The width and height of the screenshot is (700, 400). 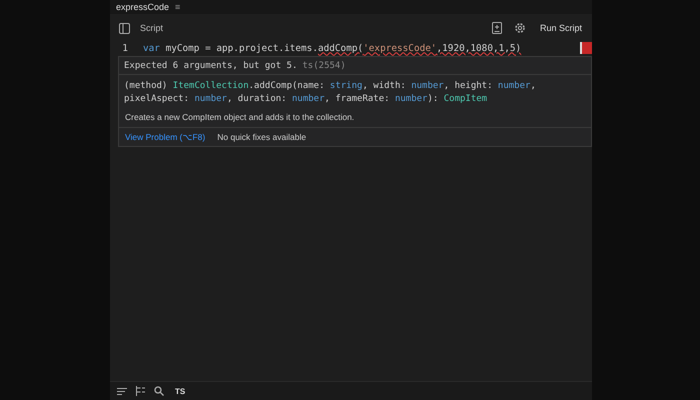 What do you see at coordinates (324, 66) in the screenshot?
I see `error-code: ts(2554)` at bounding box center [324, 66].